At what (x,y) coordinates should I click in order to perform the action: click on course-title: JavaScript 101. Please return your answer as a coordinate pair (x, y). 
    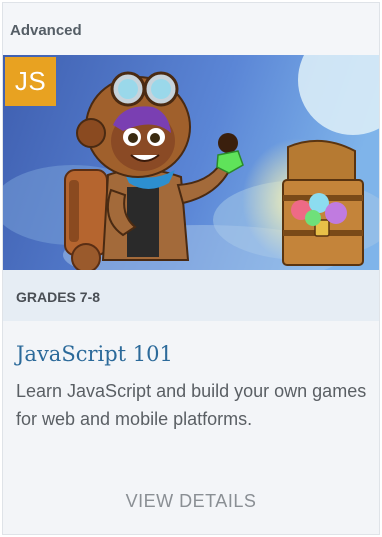
    Looking at the image, I should click on (191, 354).